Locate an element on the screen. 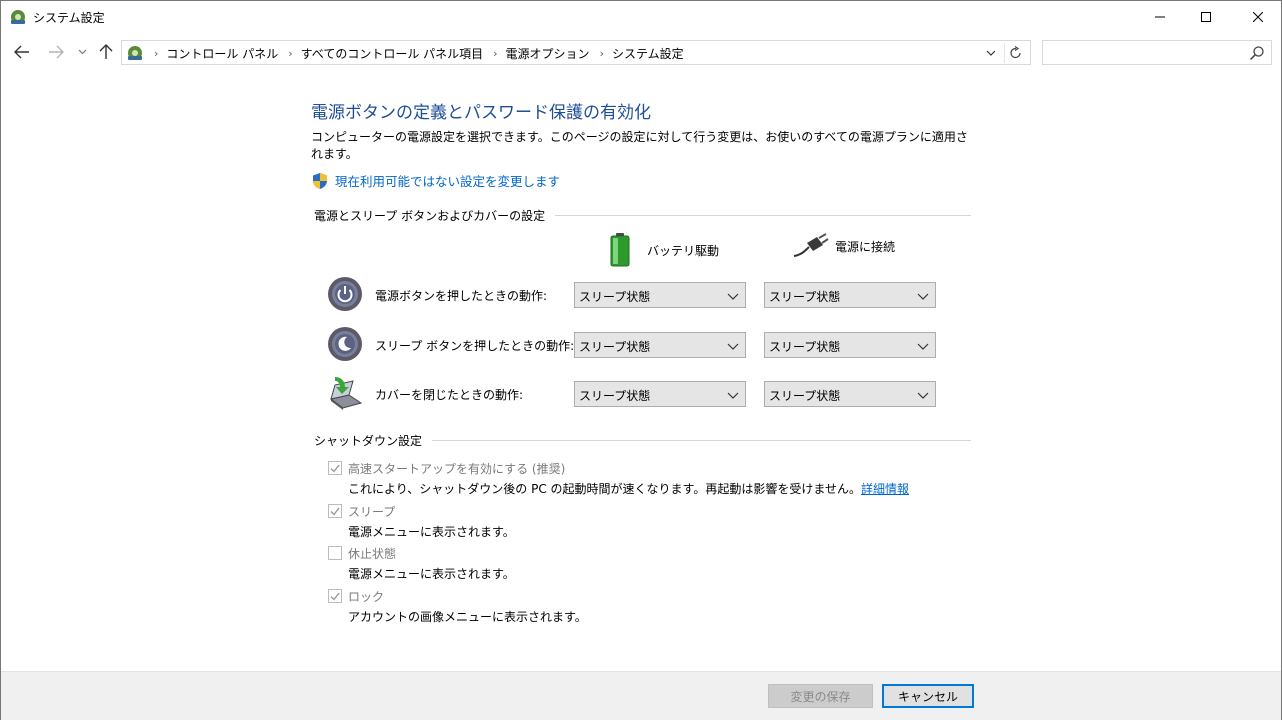 This screenshot has height=720, width=1282. sleep-option-description: 電源メニューに表示されます。 is located at coordinates (431, 532).